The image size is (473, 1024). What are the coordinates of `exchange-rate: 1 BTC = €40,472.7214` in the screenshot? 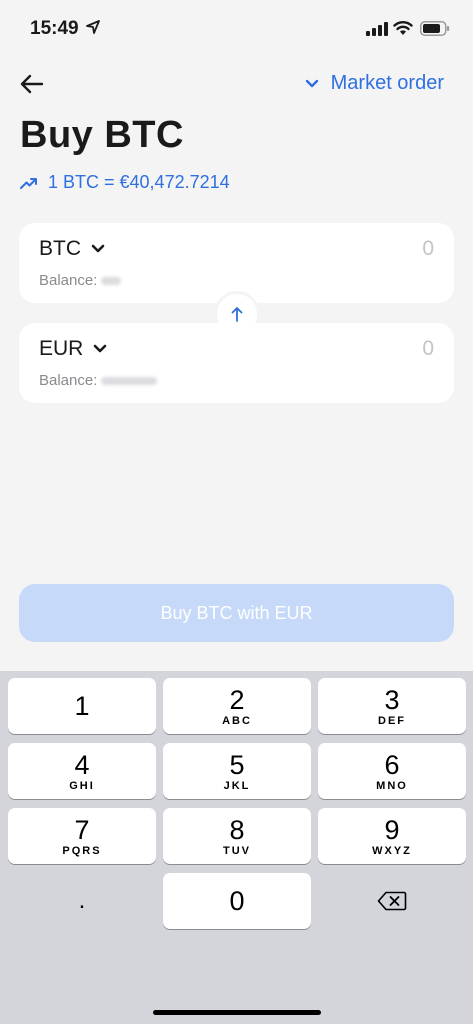 It's located at (125, 182).